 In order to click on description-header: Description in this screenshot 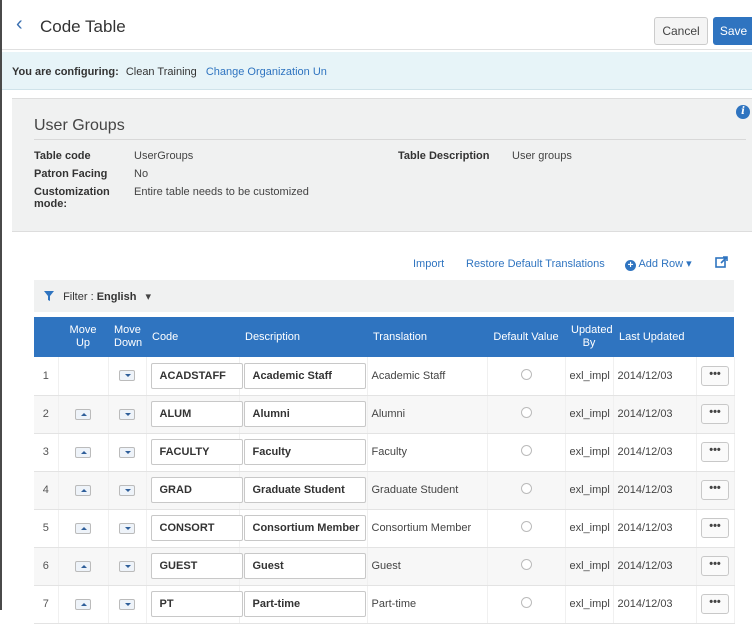, I will do `click(303, 337)`.